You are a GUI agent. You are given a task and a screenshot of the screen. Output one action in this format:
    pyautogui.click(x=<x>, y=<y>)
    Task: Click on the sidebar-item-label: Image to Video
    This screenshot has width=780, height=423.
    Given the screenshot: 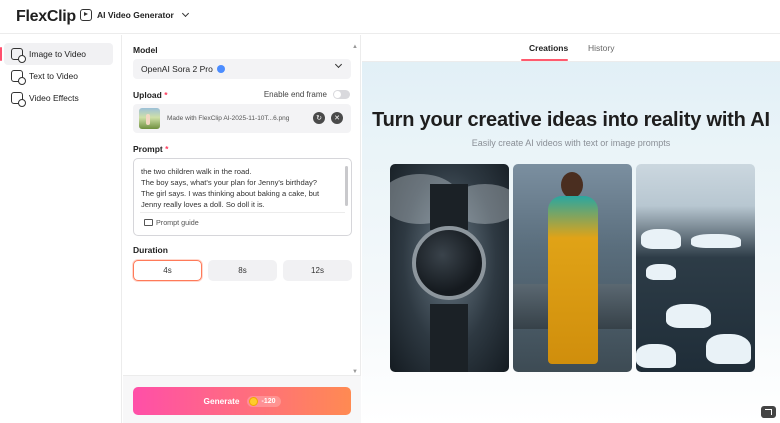 What is the action you would take?
    pyautogui.click(x=58, y=54)
    